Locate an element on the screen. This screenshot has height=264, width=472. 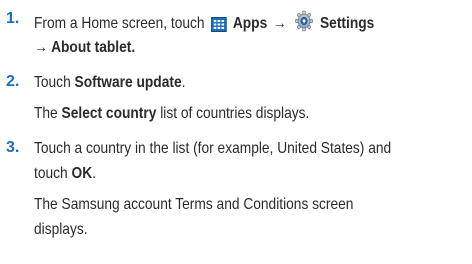
step-1-text: From a Home screen, touch is located at coordinates (119, 24).